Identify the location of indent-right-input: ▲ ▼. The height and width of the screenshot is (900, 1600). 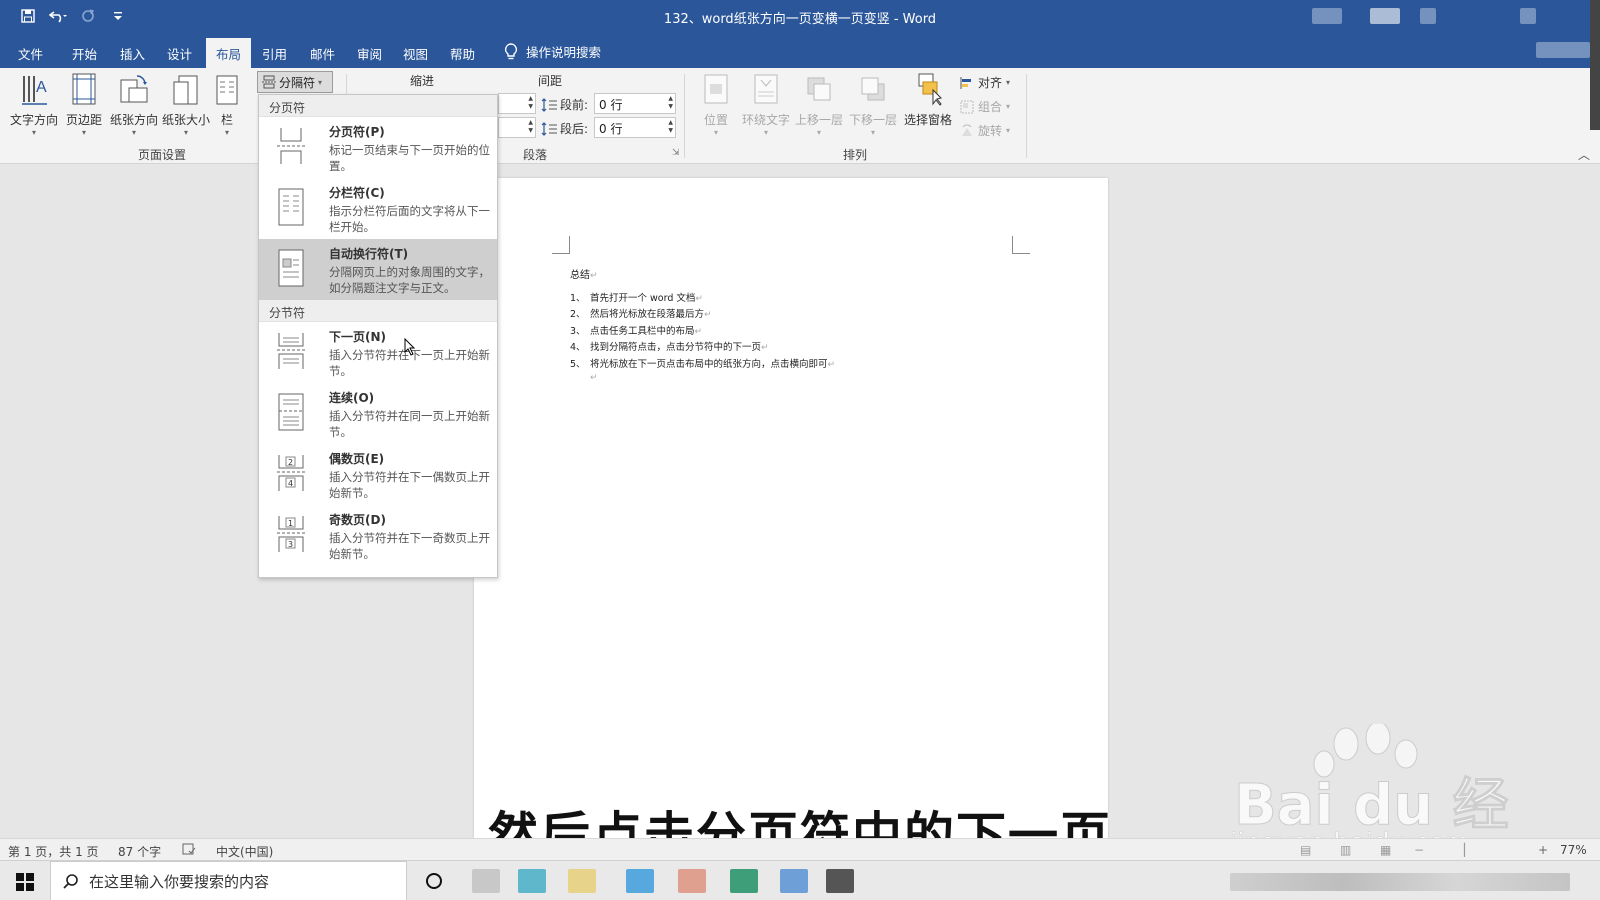
(517, 127).